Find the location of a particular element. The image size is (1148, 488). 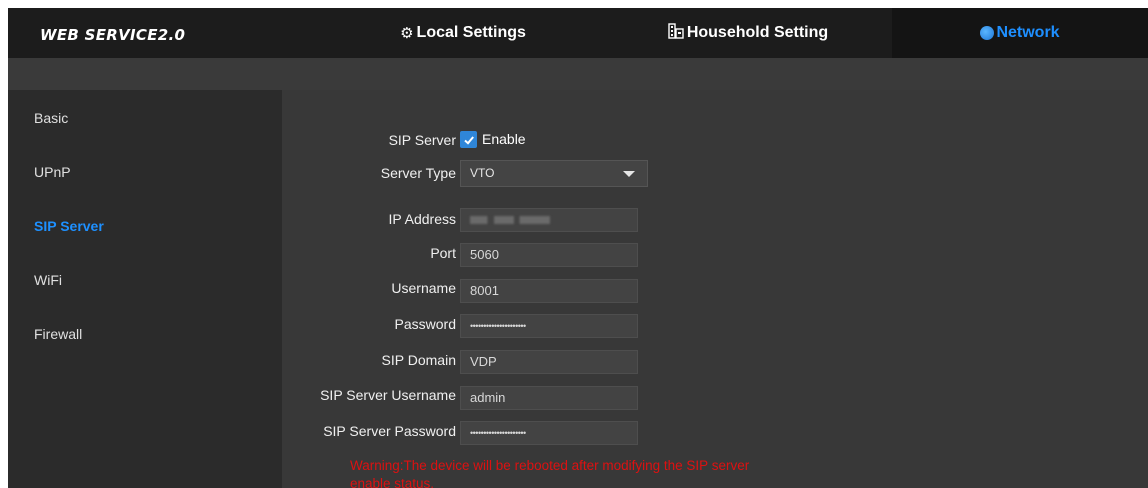

server-type-select: VTO is located at coordinates (554, 173).